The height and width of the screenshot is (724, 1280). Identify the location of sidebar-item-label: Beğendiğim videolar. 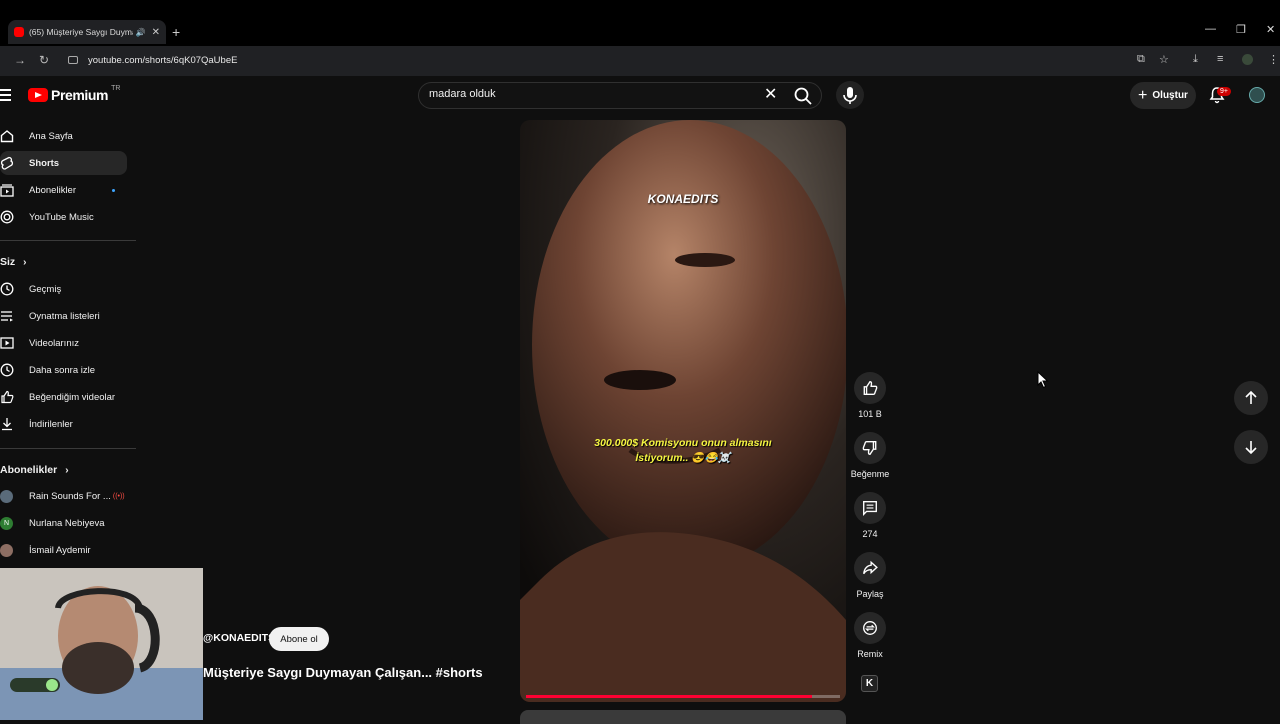
(72, 397).